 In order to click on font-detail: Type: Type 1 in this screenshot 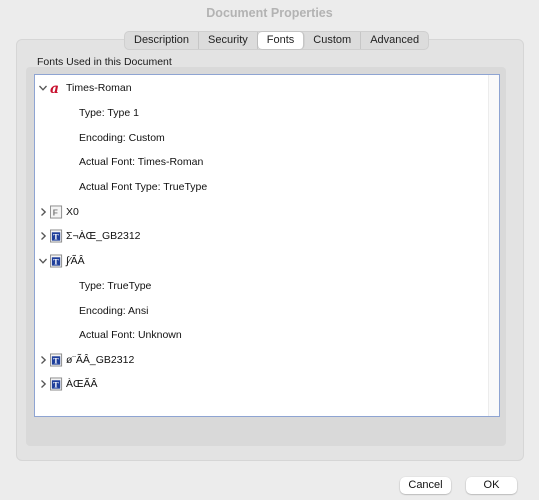, I will do `click(109, 113)`.